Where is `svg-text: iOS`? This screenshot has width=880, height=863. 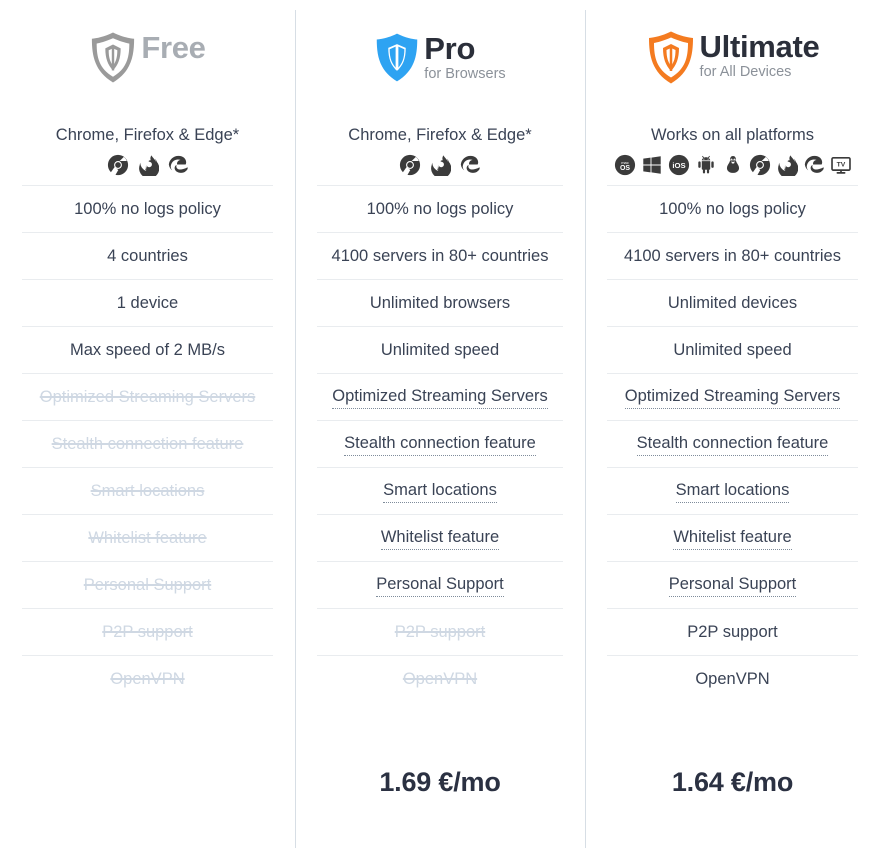
svg-text: iOS is located at coordinates (678, 165).